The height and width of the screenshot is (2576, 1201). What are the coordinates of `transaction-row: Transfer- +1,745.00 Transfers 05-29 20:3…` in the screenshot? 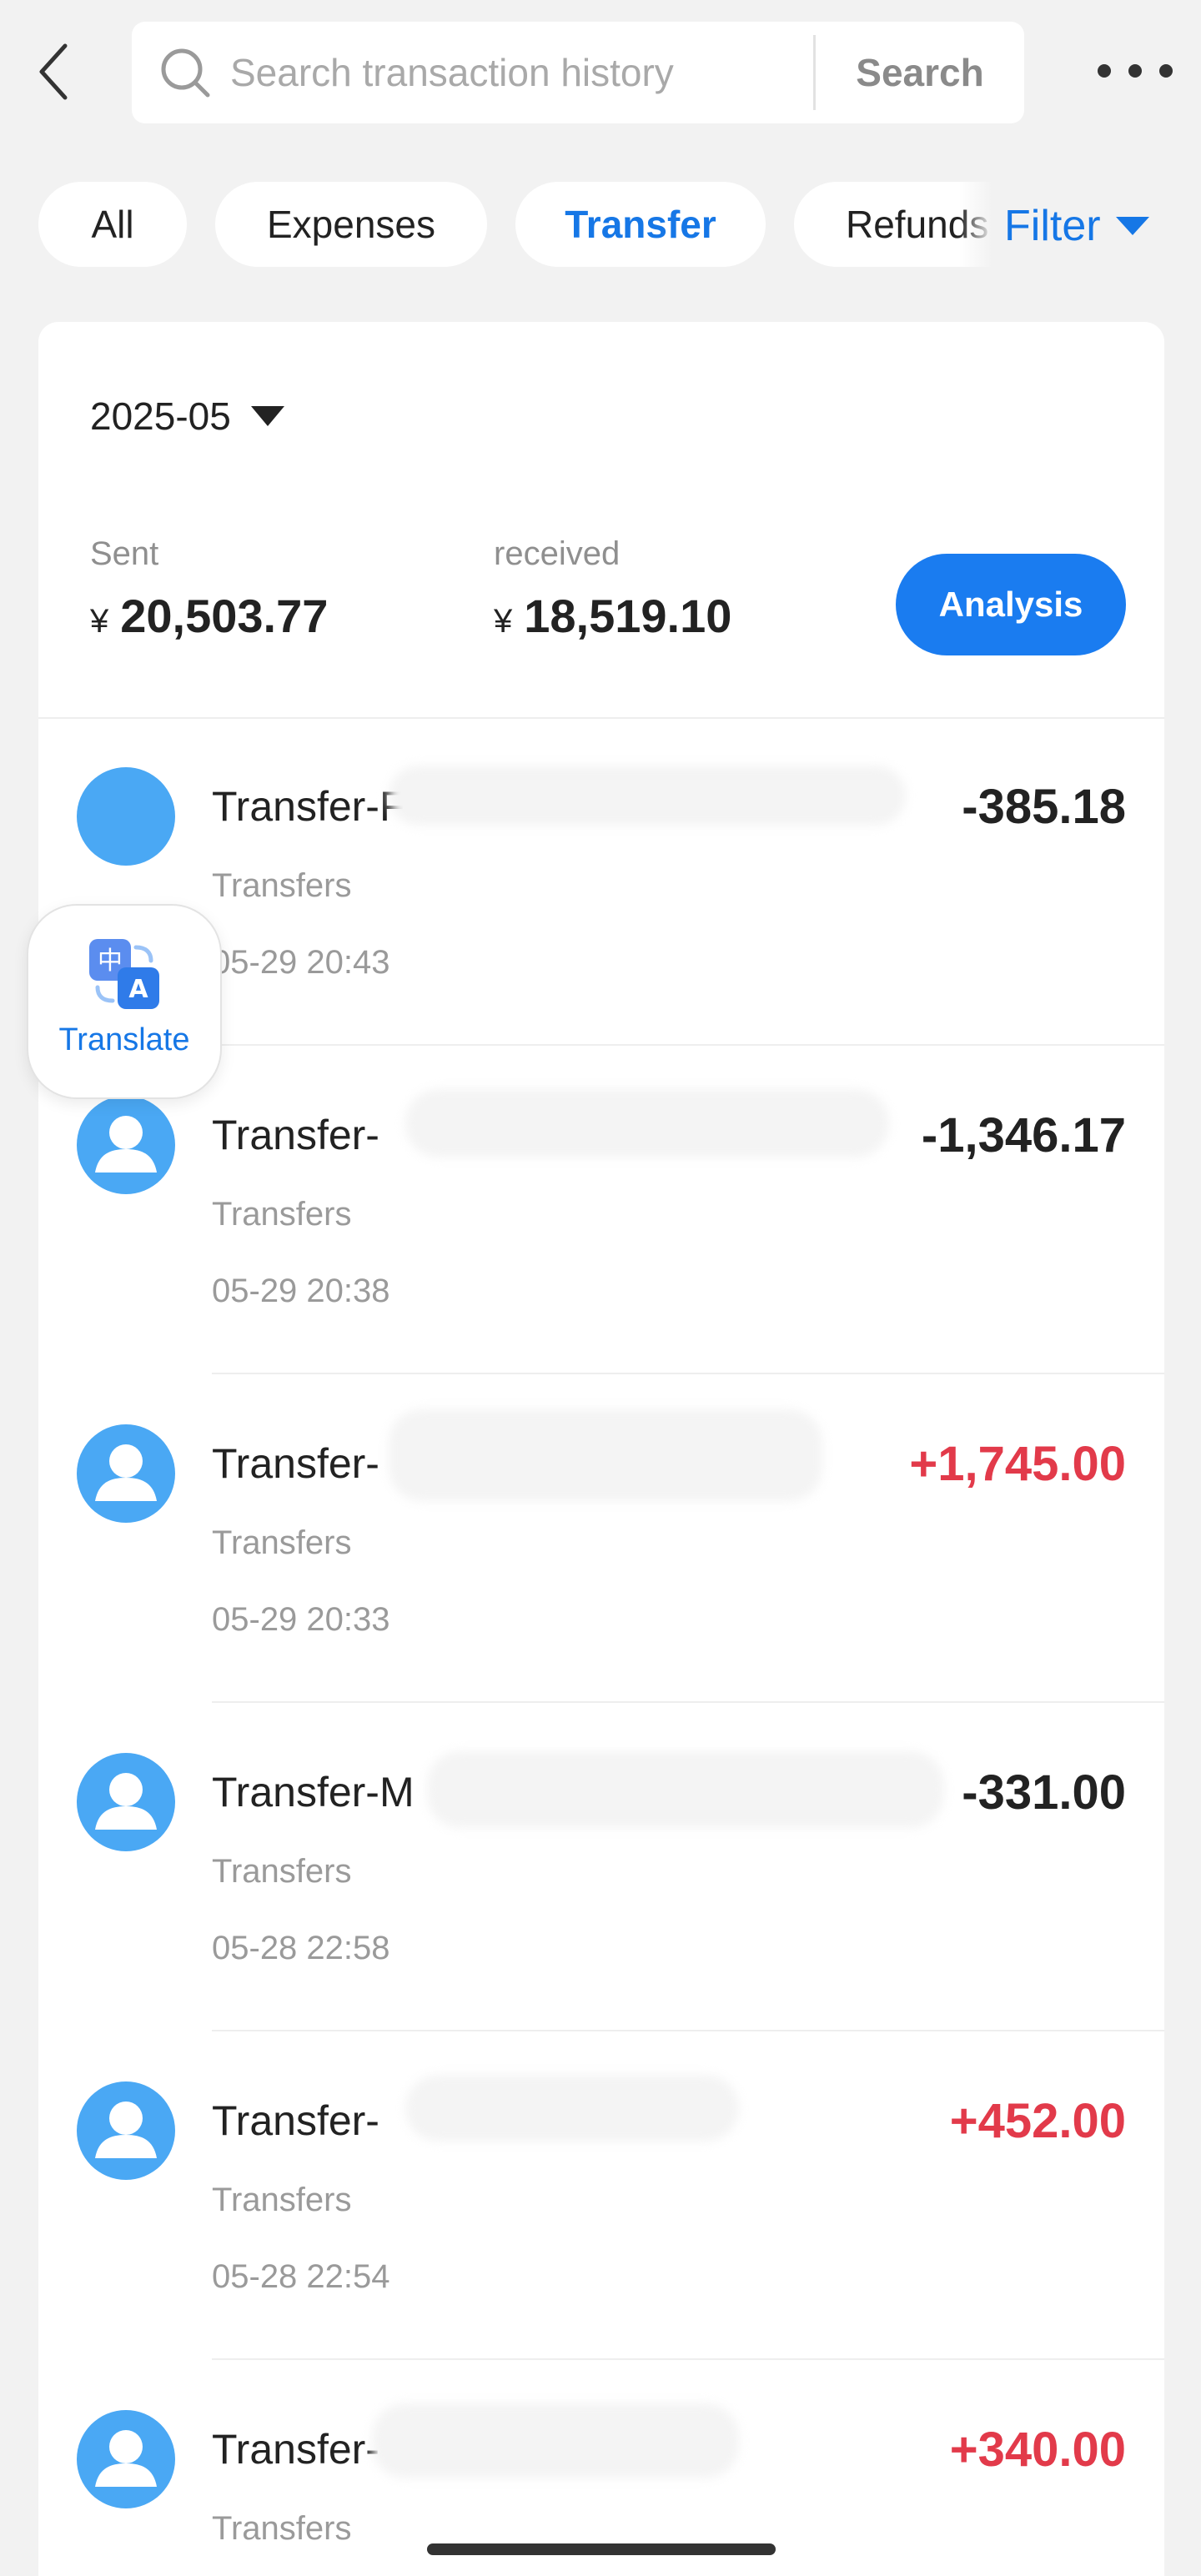 It's located at (601, 1539).